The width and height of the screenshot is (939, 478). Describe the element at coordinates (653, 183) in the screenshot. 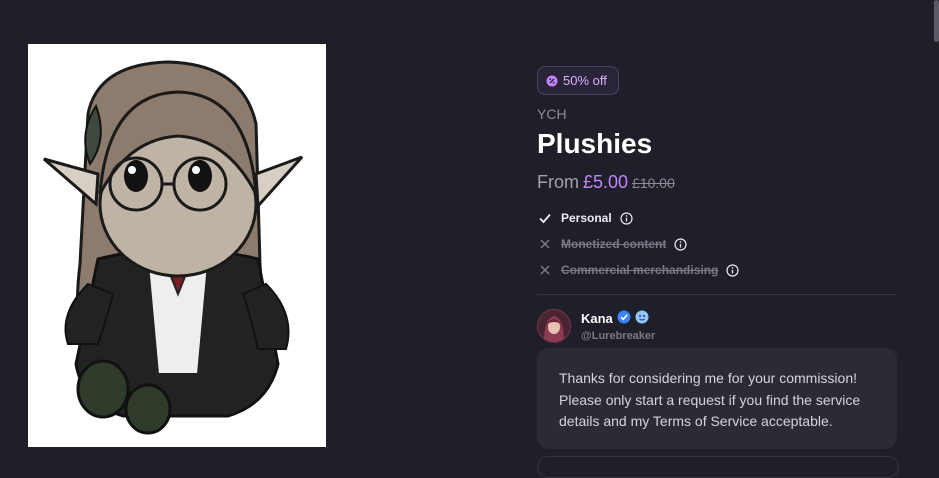

I see `price-original: £10.00` at that location.